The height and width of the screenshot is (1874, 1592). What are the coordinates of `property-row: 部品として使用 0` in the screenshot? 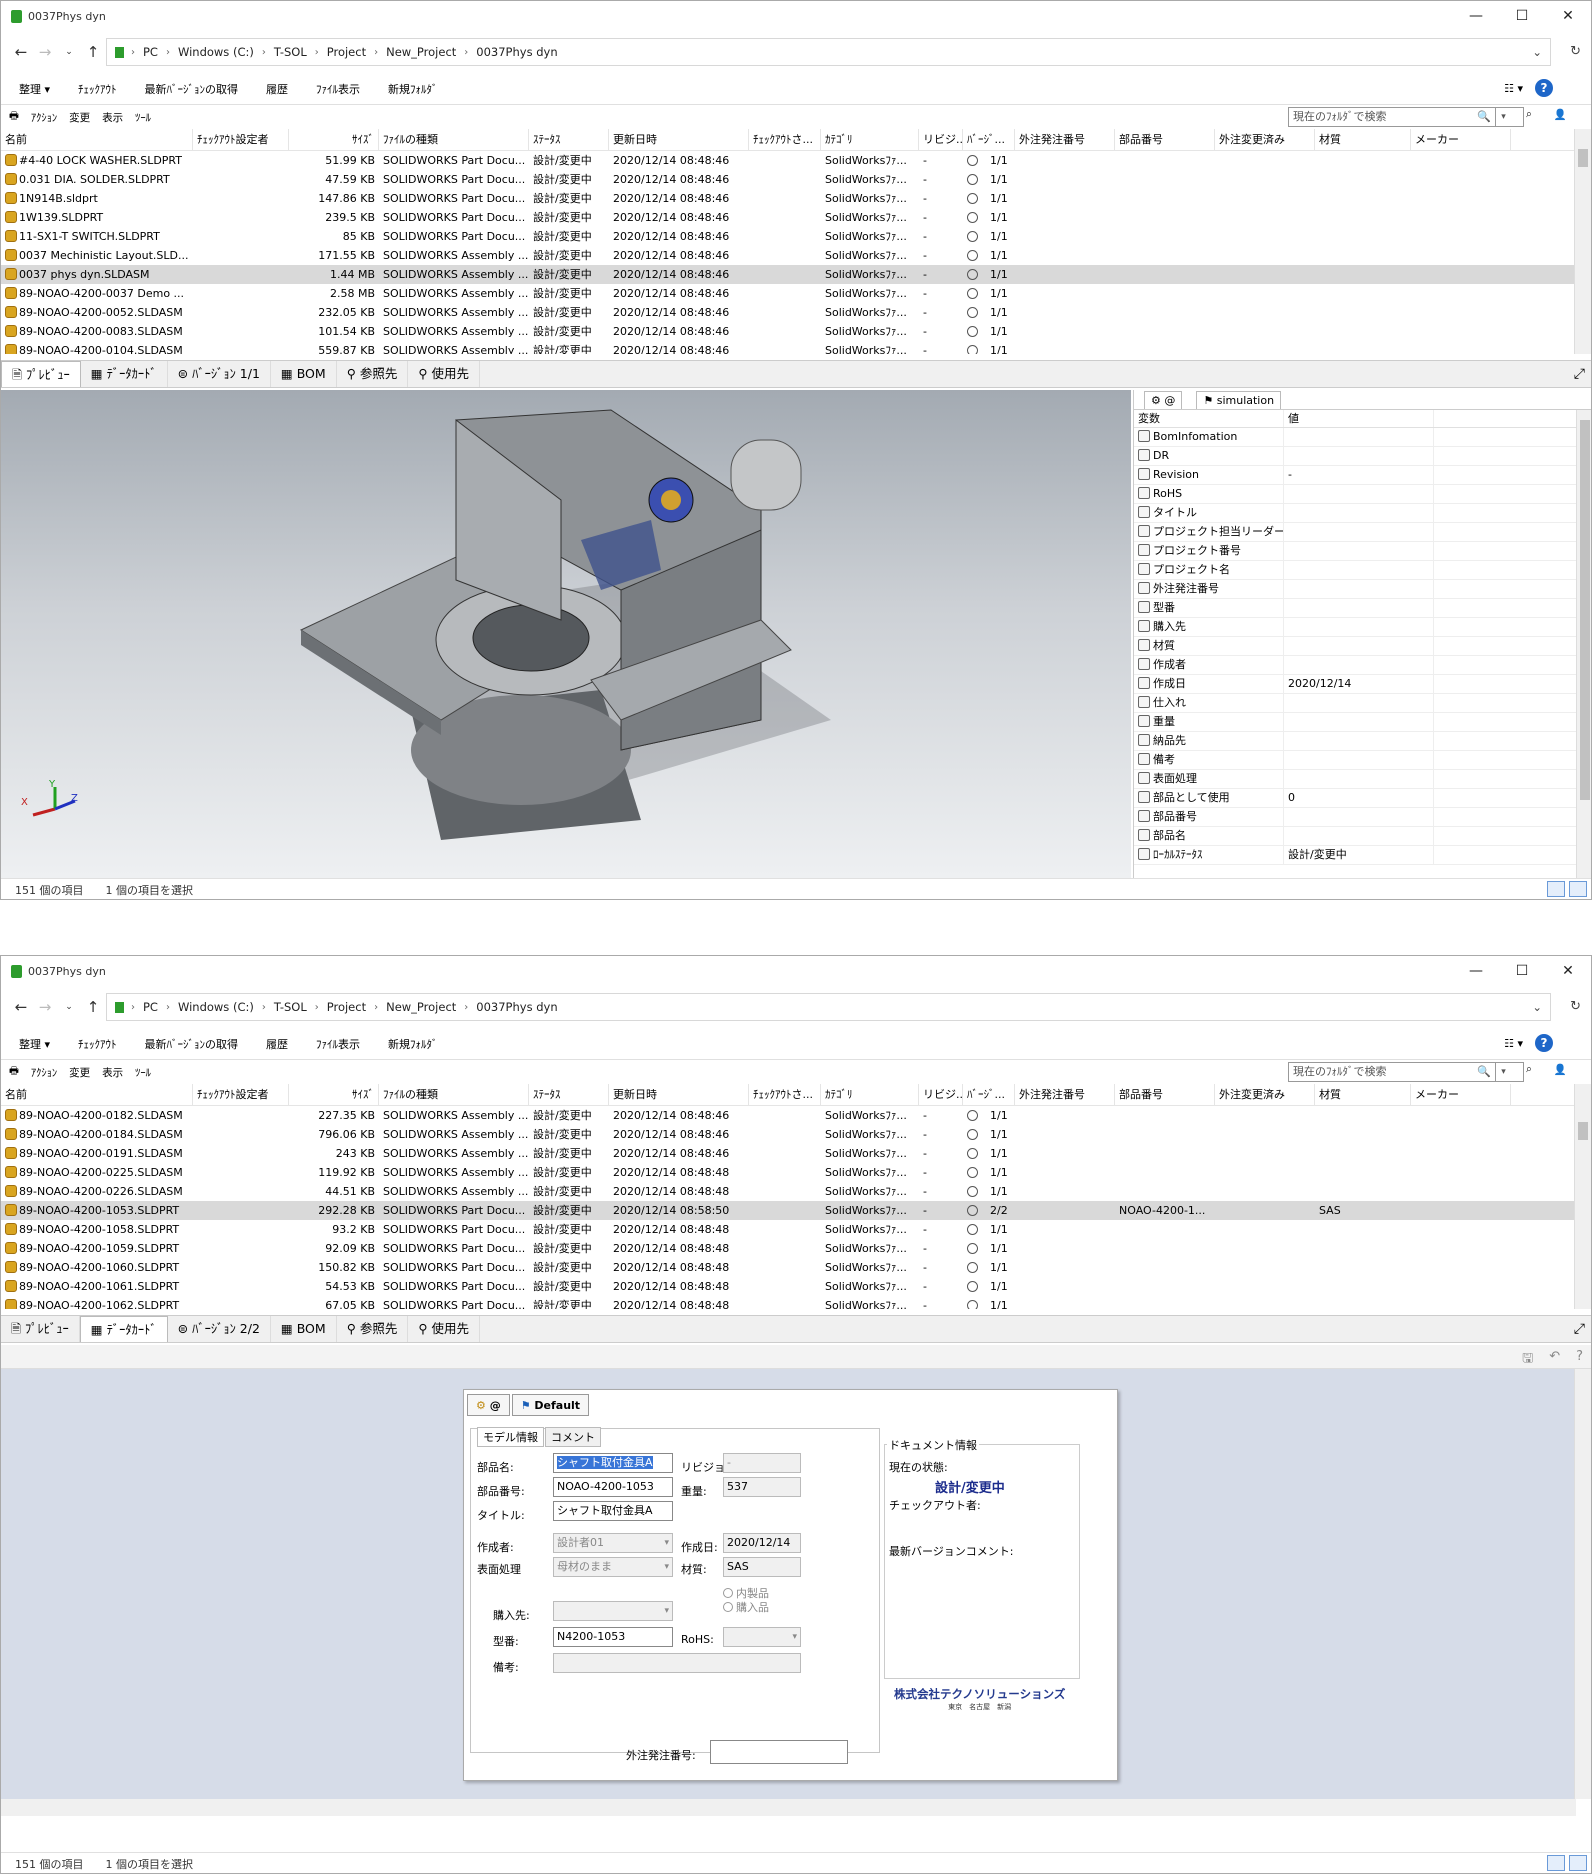 It's located at (1362, 798).